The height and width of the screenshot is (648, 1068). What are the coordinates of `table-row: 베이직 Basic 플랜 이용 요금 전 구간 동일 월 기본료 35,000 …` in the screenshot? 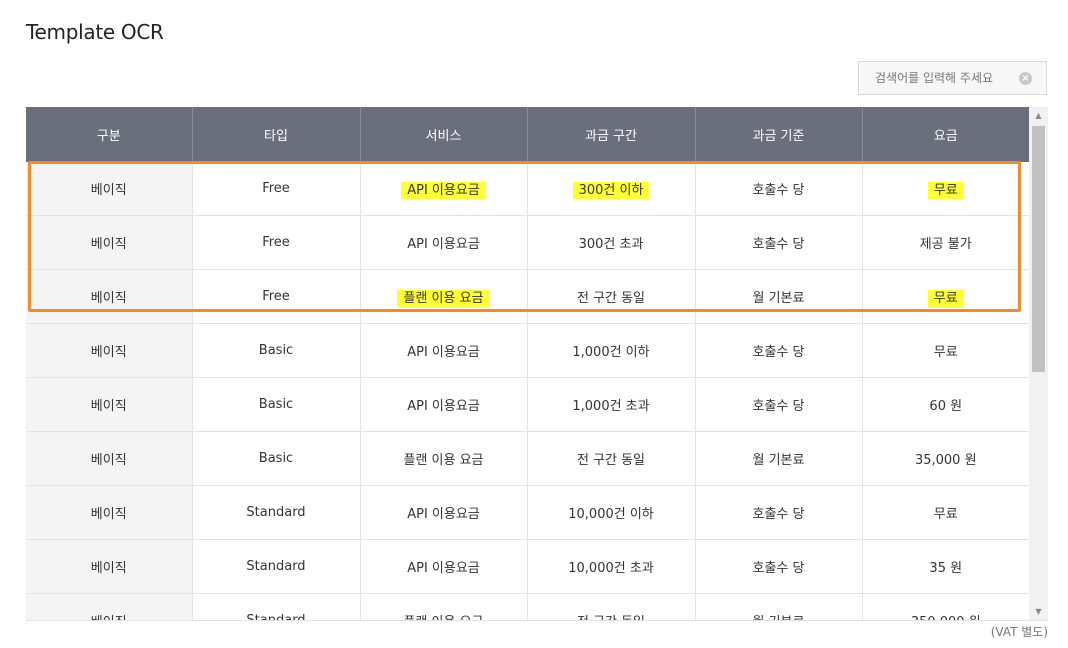 It's located at (527, 458).